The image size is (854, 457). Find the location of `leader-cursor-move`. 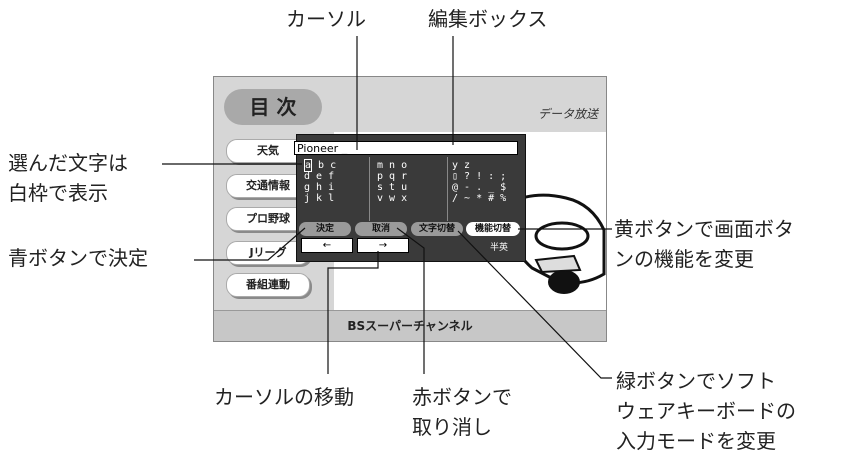

leader-cursor-move is located at coordinates (353, 312).